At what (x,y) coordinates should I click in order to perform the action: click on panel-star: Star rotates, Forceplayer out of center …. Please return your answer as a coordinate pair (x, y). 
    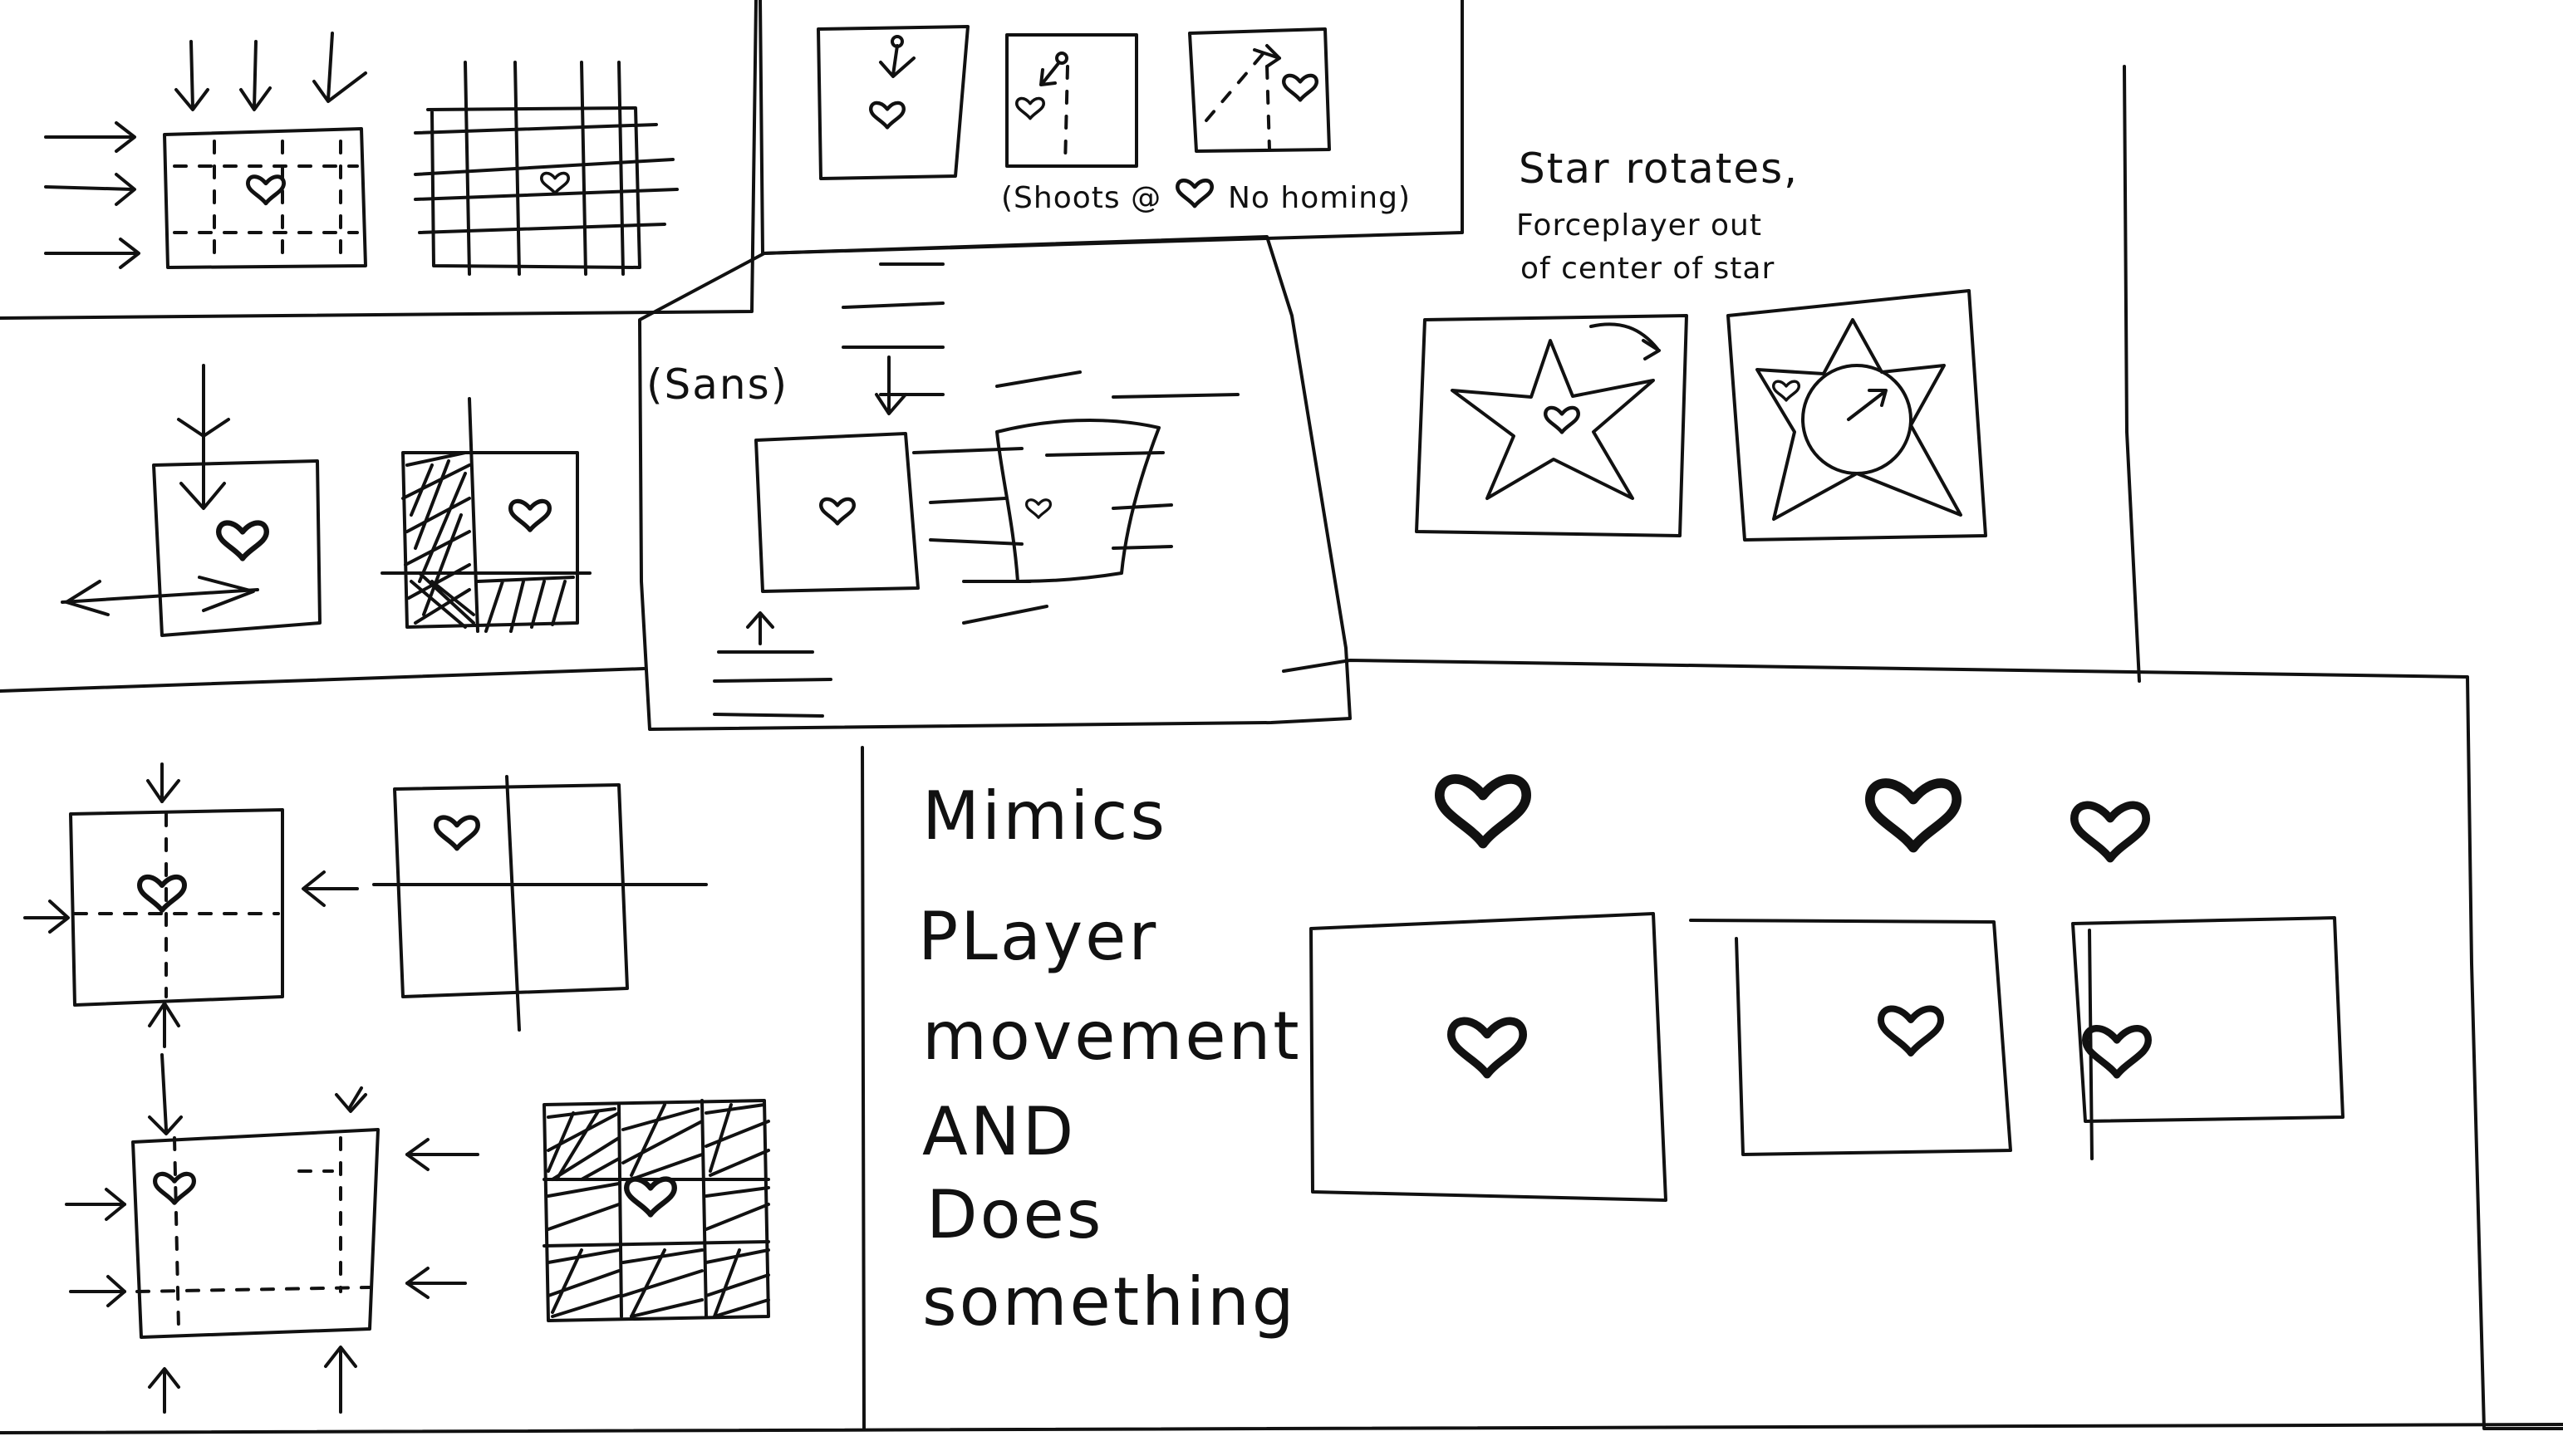
    Looking at the image, I should click on (1701, 343).